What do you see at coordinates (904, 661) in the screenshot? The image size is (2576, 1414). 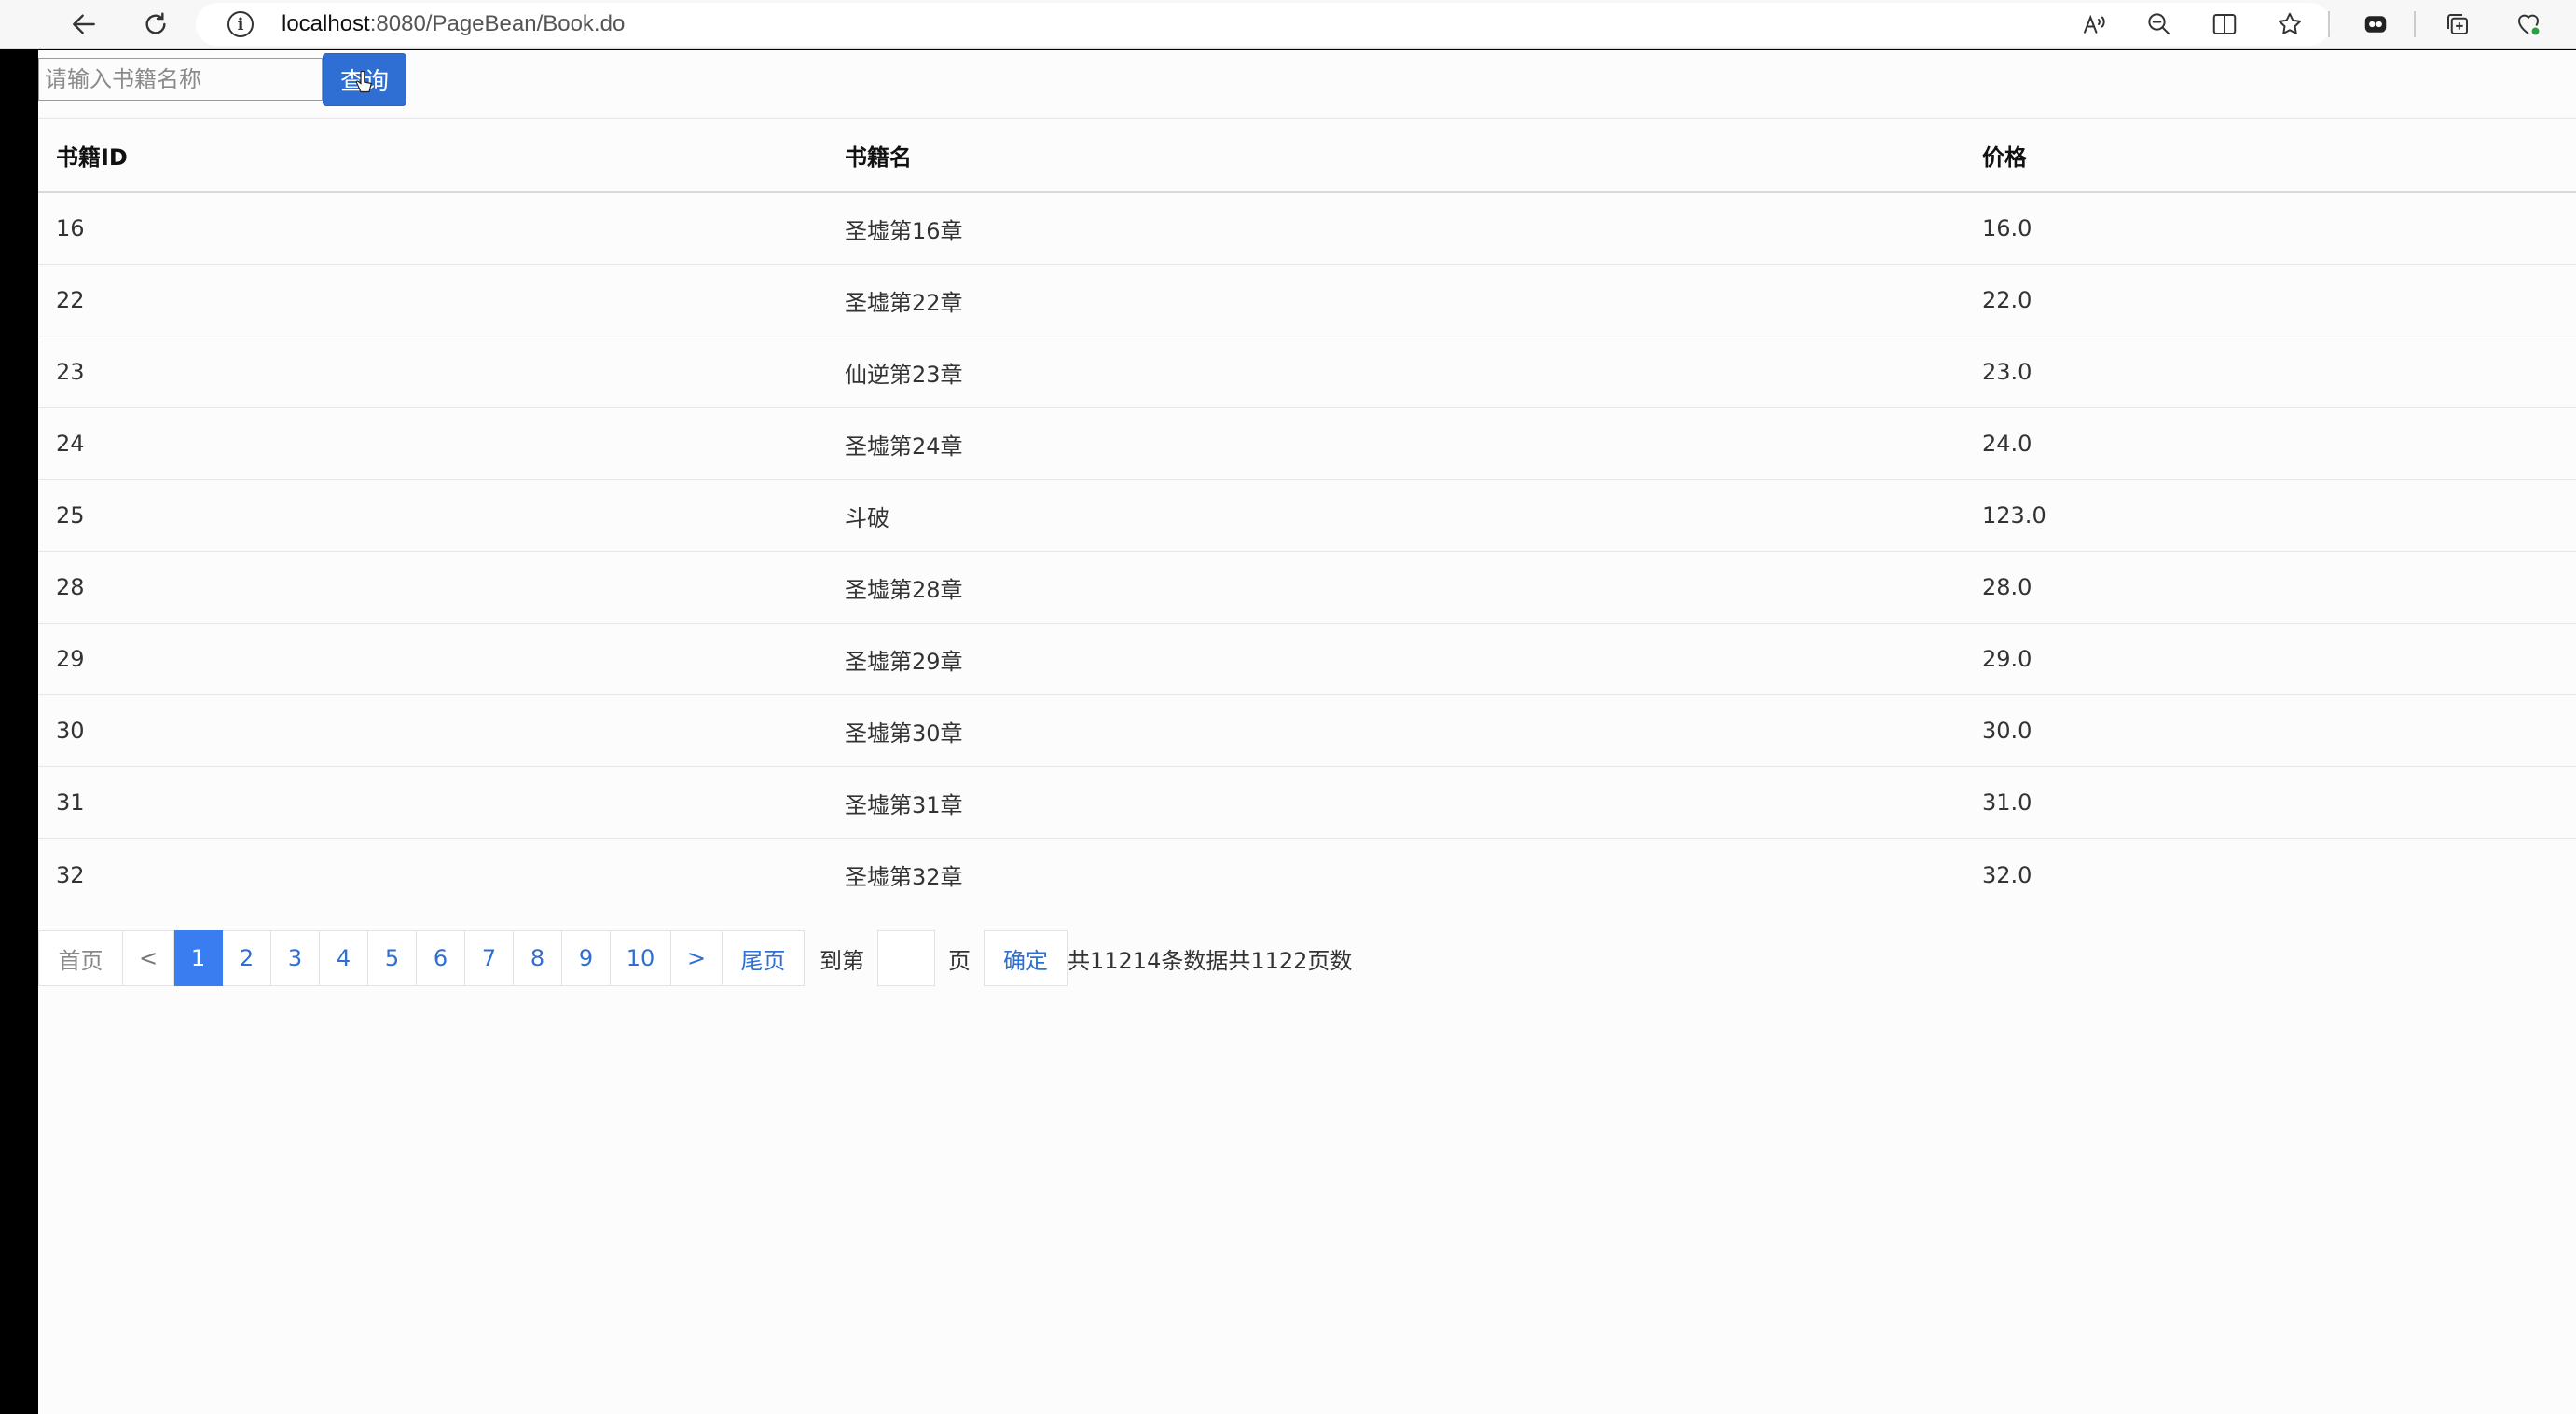 I see `cell-book-name: 圣墟第29章` at bounding box center [904, 661].